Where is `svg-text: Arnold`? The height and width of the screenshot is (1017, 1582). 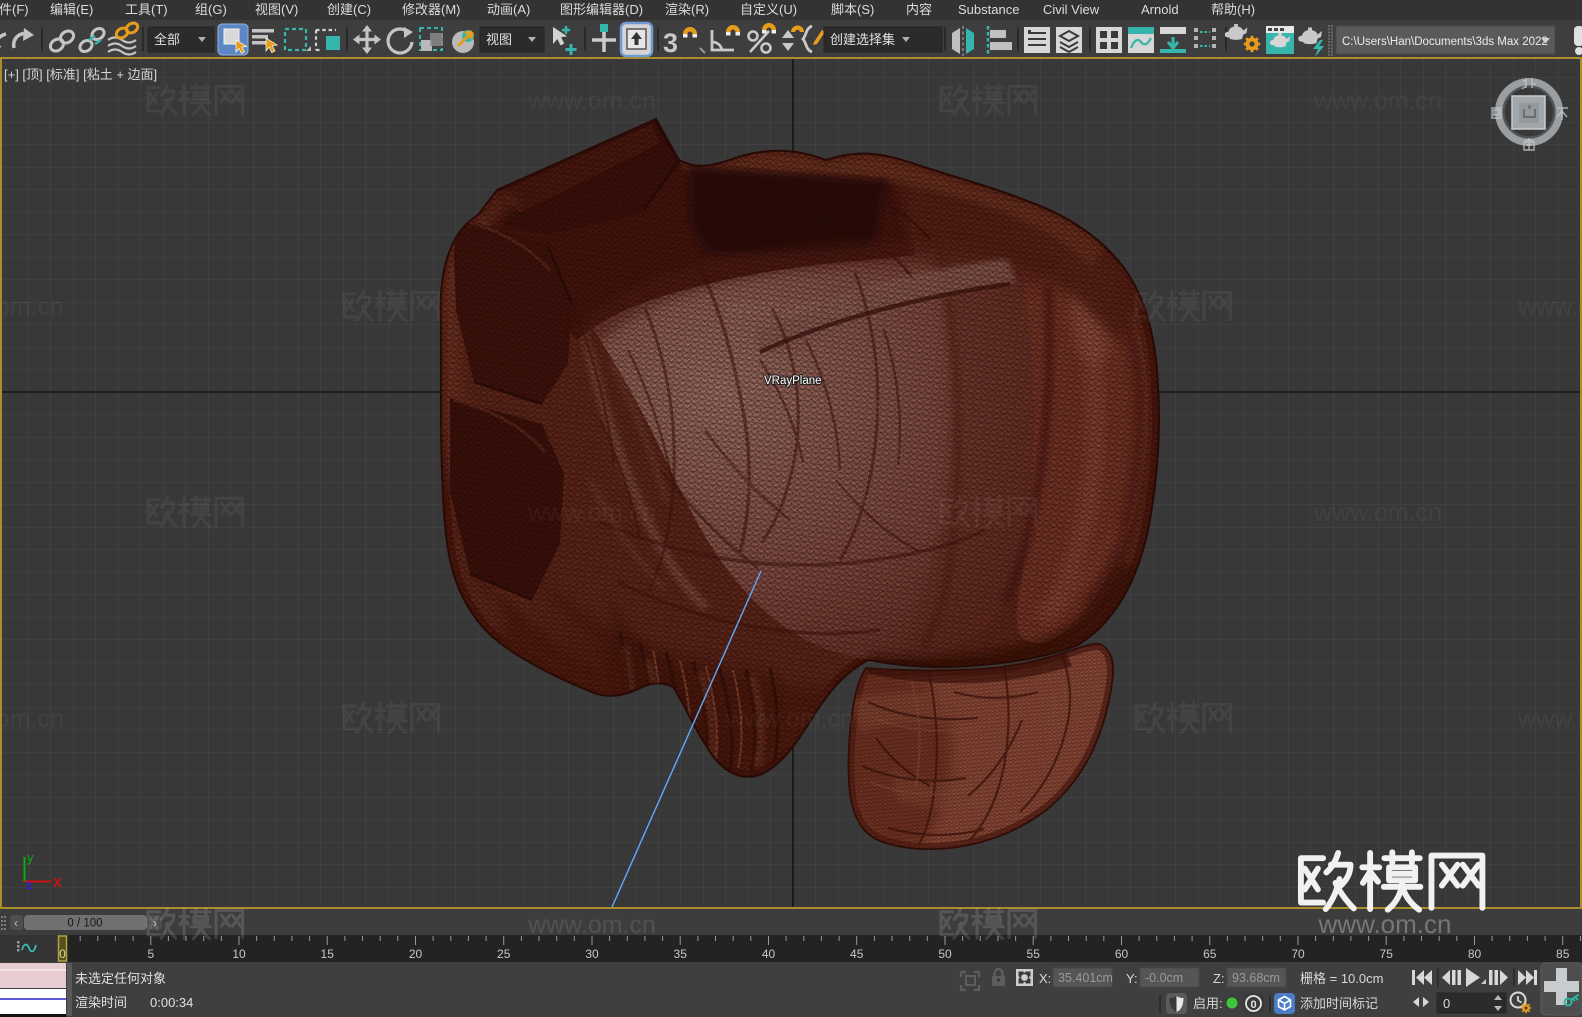
svg-text: Arnold is located at coordinates (1160, 9).